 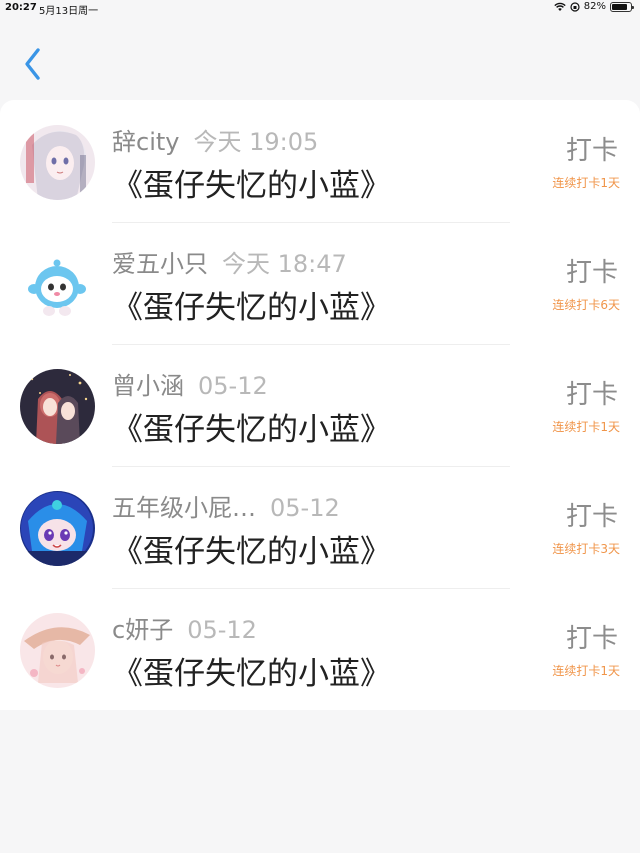 What do you see at coordinates (21, 7) in the screenshot?
I see `status-time: 20:27` at bounding box center [21, 7].